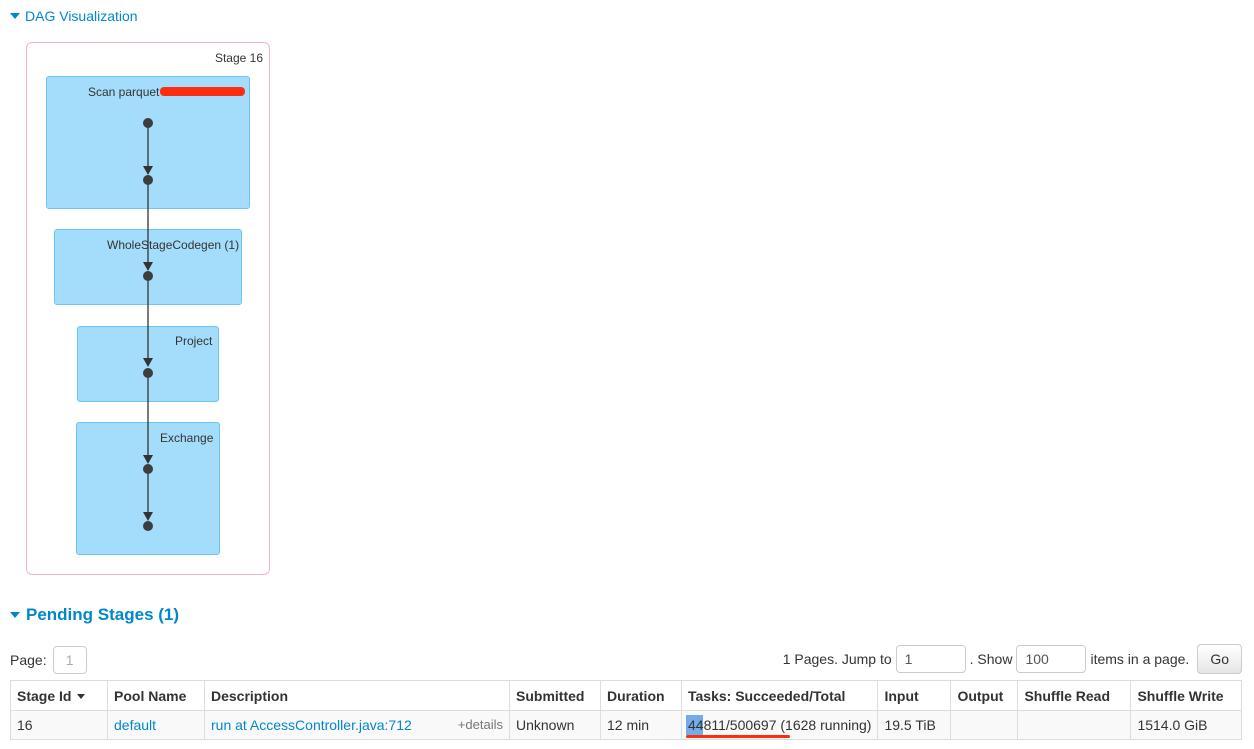 This screenshot has width=1254, height=749. What do you see at coordinates (1186, 695) in the screenshot?
I see `header-shuffle-write: Shuffle Write` at bounding box center [1186, 695].